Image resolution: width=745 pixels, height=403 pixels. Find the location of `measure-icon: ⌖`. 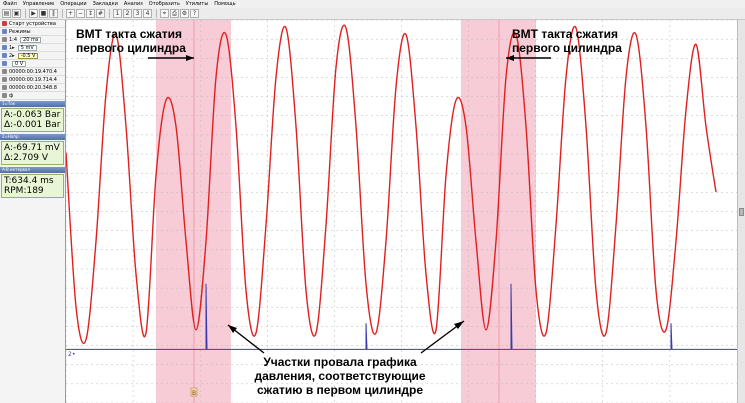

measure-icon: ⌖ is located at coordinates (164, 13).